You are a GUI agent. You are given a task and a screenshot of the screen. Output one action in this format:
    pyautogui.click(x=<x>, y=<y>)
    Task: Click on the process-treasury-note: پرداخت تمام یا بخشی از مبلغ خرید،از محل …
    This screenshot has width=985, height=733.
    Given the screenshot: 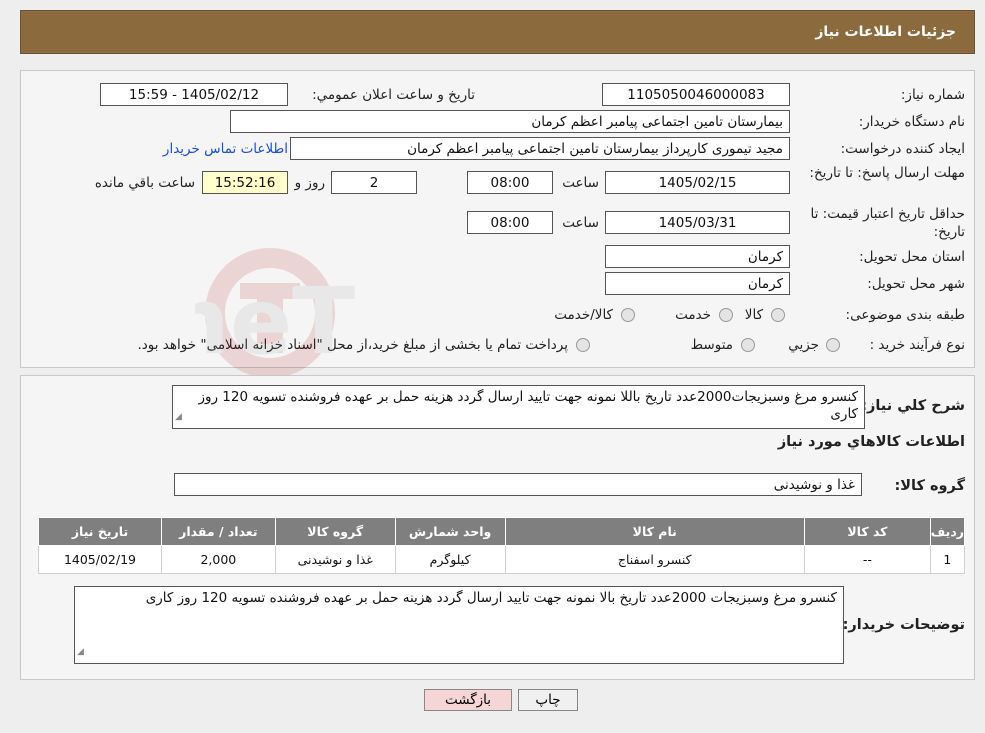 What is the action you would take?
    pyautogui.click(x=352, y=345)
    